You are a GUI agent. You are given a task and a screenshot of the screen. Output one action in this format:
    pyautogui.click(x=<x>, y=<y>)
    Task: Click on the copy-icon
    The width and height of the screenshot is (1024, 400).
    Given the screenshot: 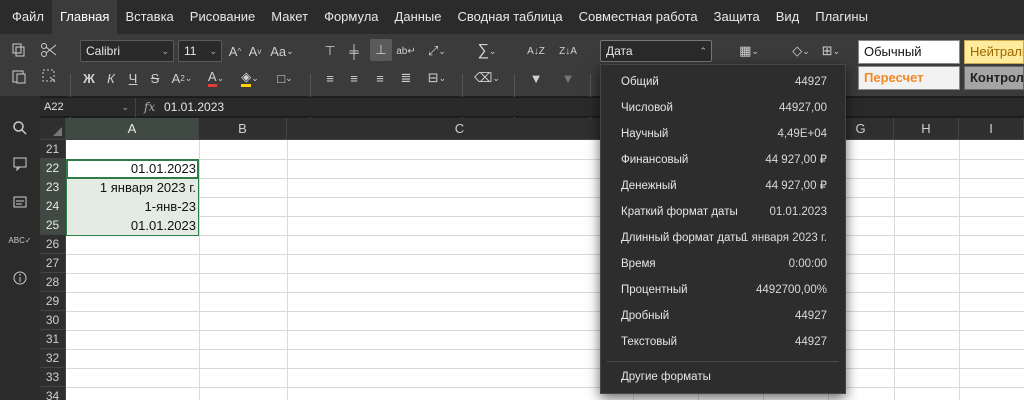 What is the action you would take?
    pyautogui.click(x=19, y=50)
    